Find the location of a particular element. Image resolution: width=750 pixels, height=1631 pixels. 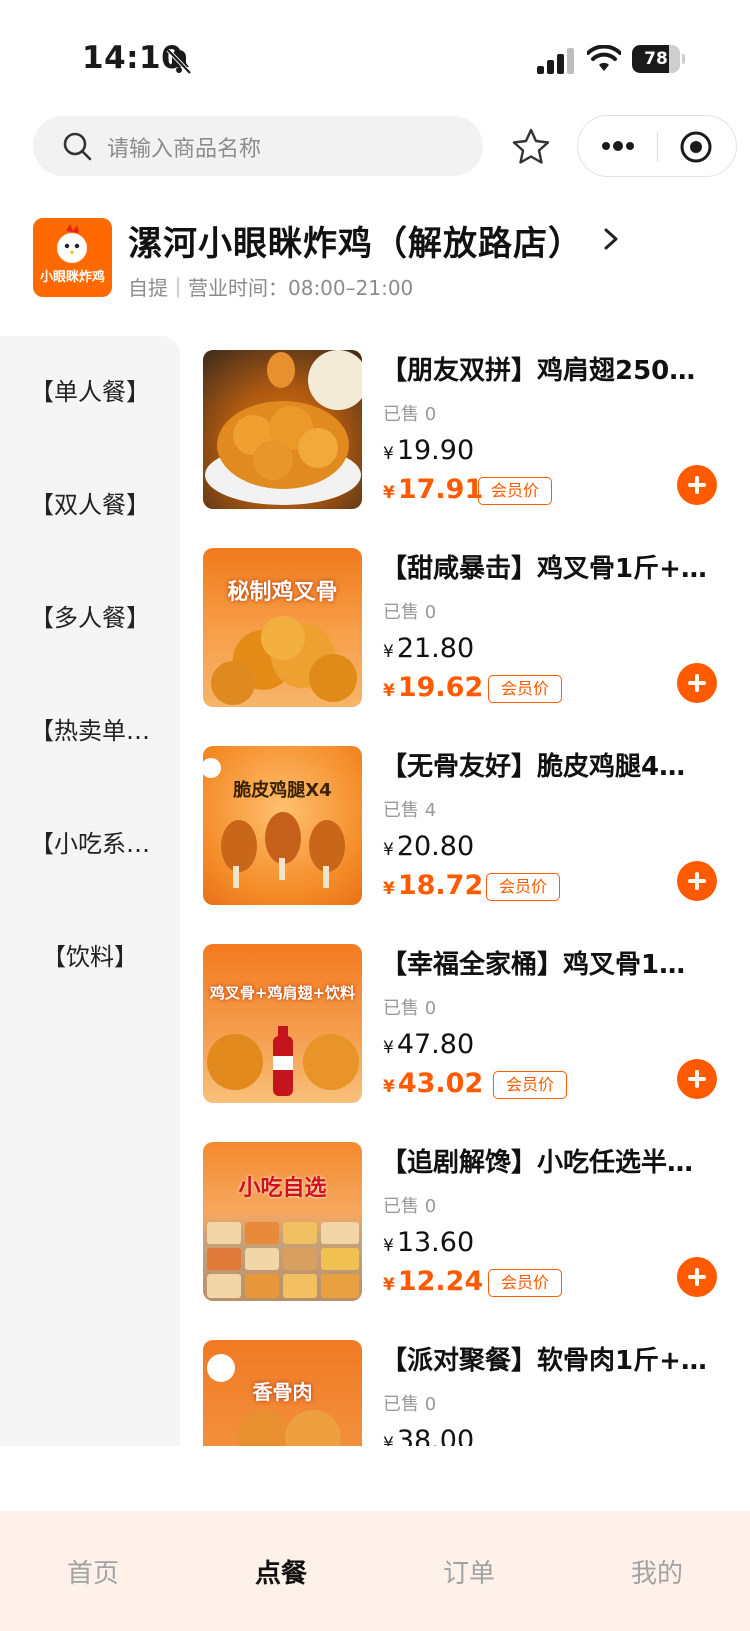

sidebar-item-drinks: 【饮料】 is located at coordinates (90, 957).